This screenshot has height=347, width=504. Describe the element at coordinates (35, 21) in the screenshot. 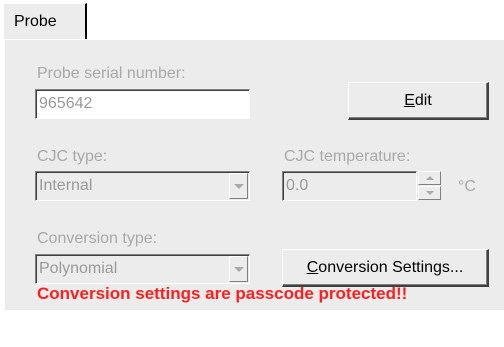

I see `tab-probe-label: Probe` at that location.